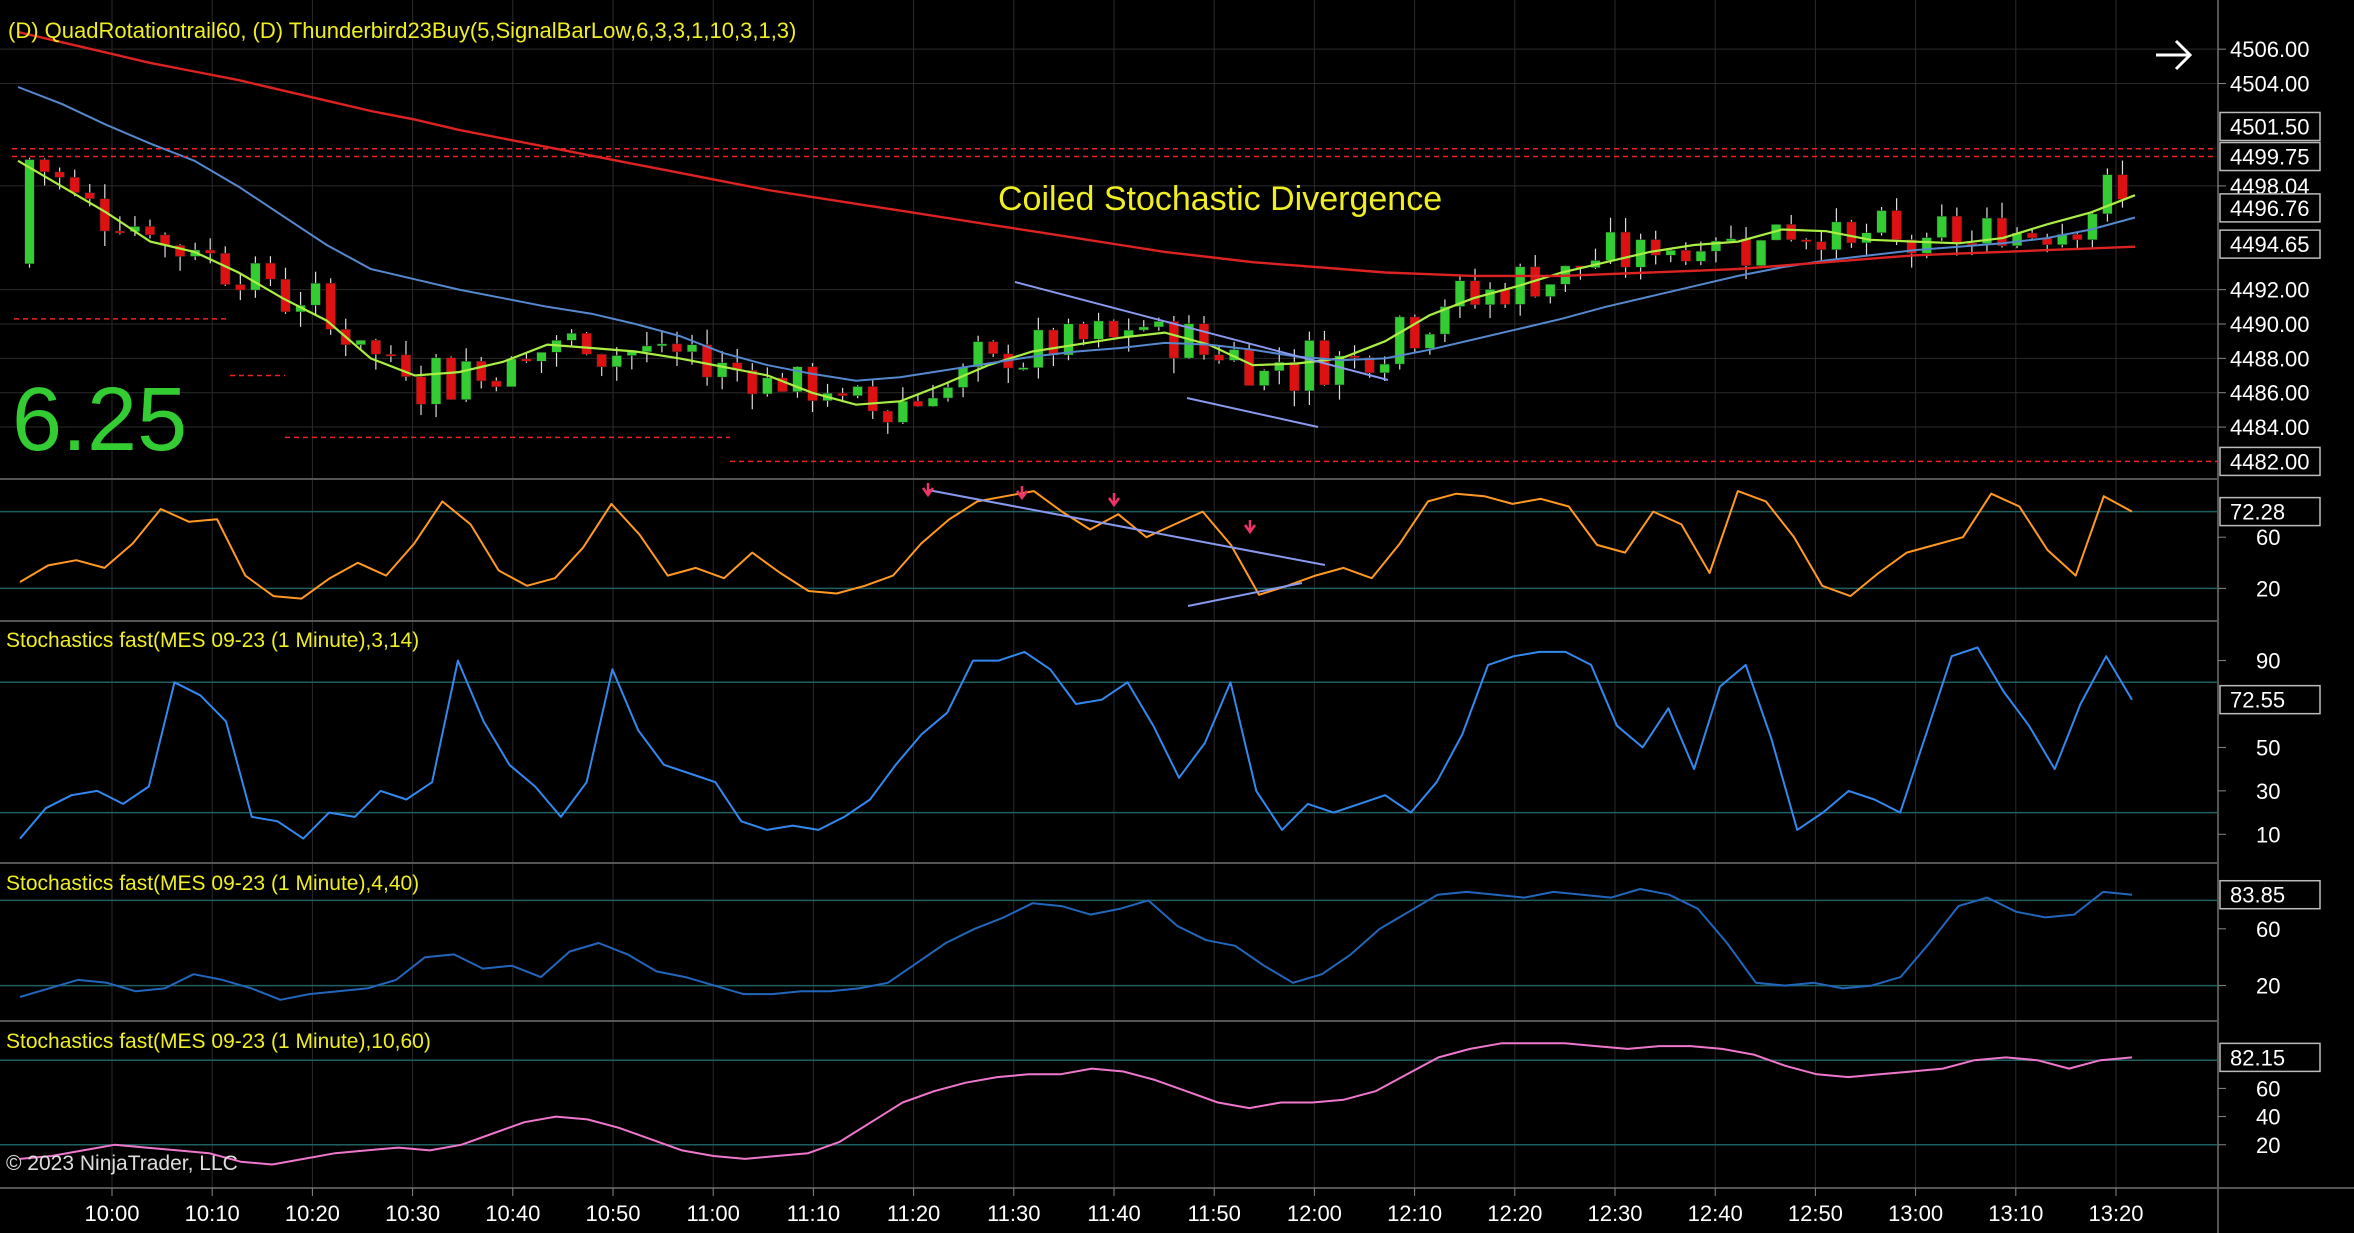  I want to click on time-tick-label: 11:40, so click(1113, 1213).